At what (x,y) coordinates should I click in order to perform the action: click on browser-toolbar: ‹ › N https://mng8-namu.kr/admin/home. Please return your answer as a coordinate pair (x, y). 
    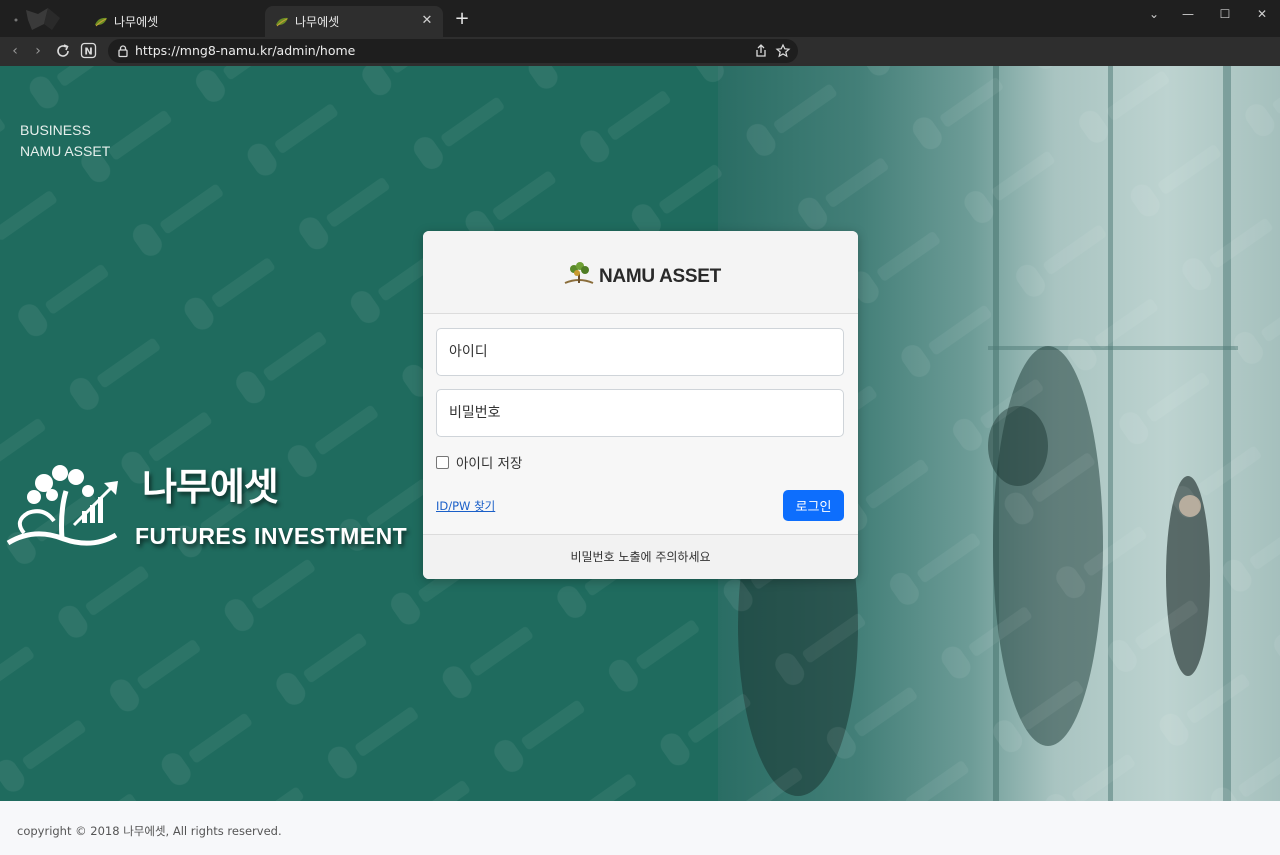
    Looking at the image, I should click on (640, 51).